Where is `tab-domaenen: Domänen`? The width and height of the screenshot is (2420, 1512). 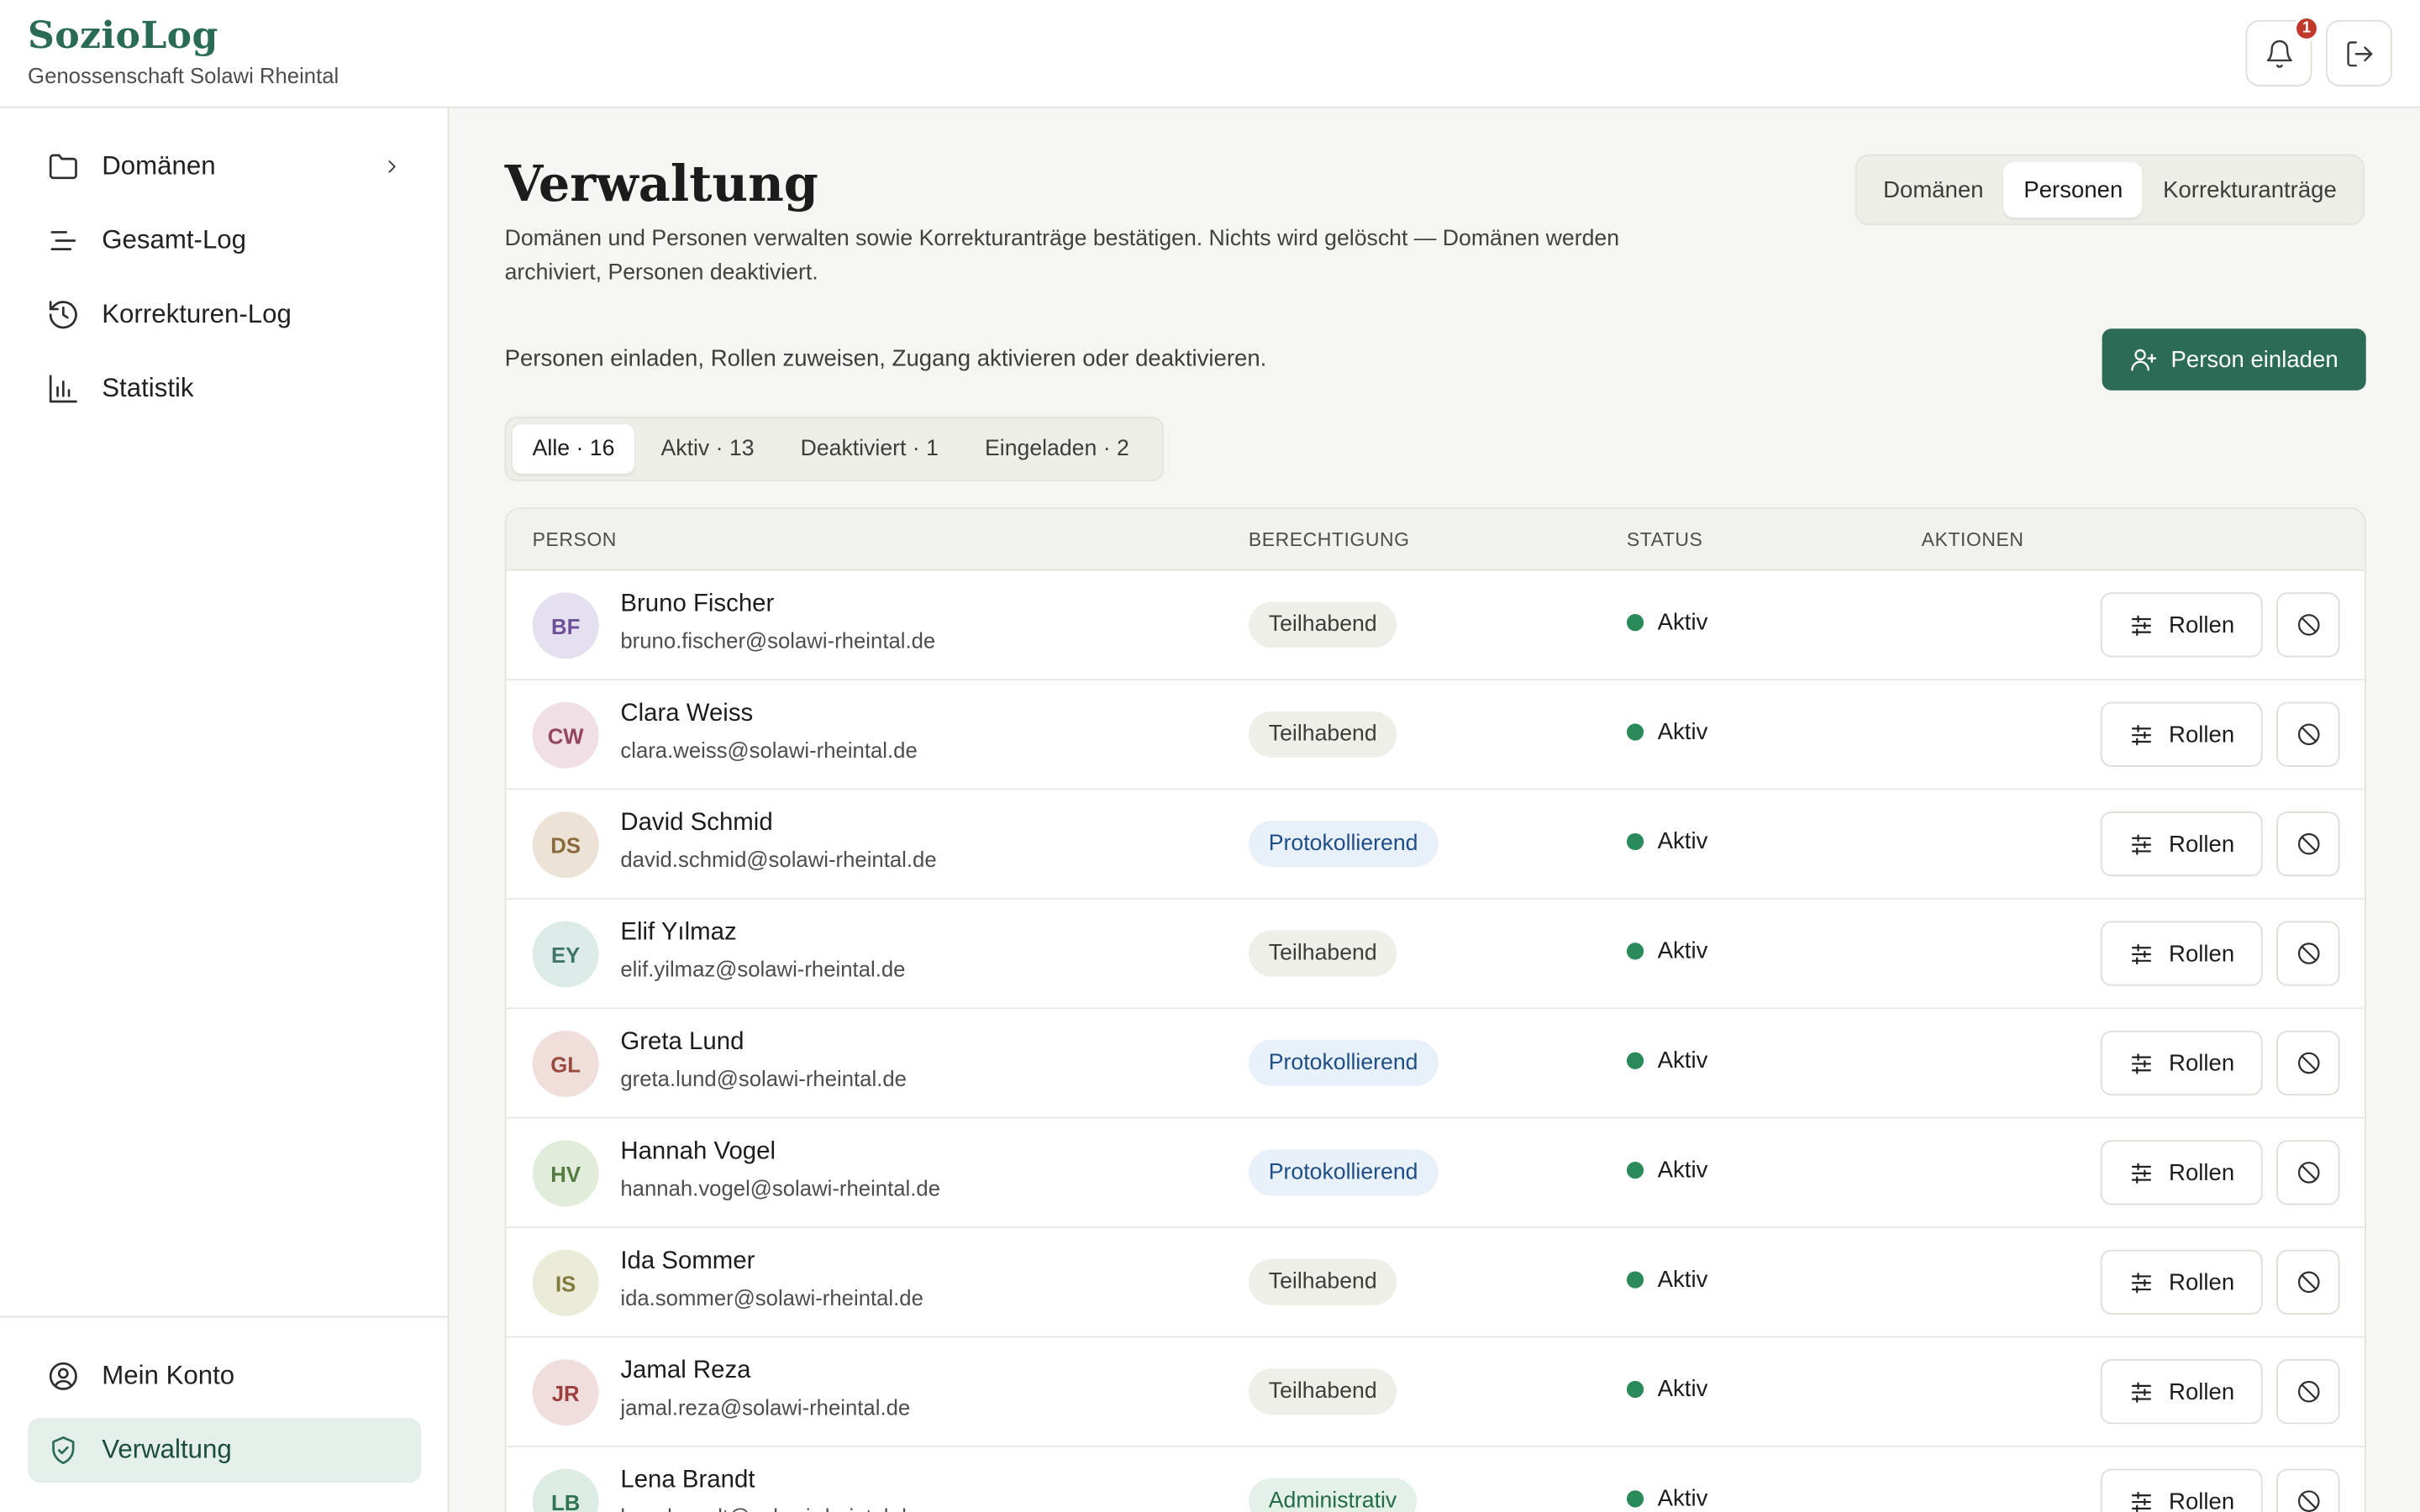 tab-domaenen: Domänen is located at coordinates (1933, 190).